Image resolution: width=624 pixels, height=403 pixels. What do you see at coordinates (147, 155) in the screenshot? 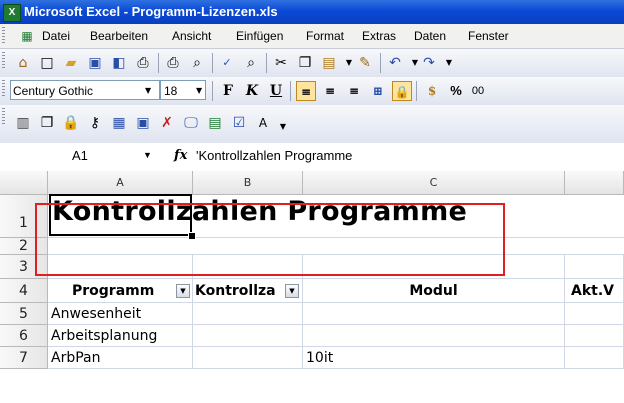
I see `name-box-dropdown-icon: ▼` at bounding box center [147, 155].